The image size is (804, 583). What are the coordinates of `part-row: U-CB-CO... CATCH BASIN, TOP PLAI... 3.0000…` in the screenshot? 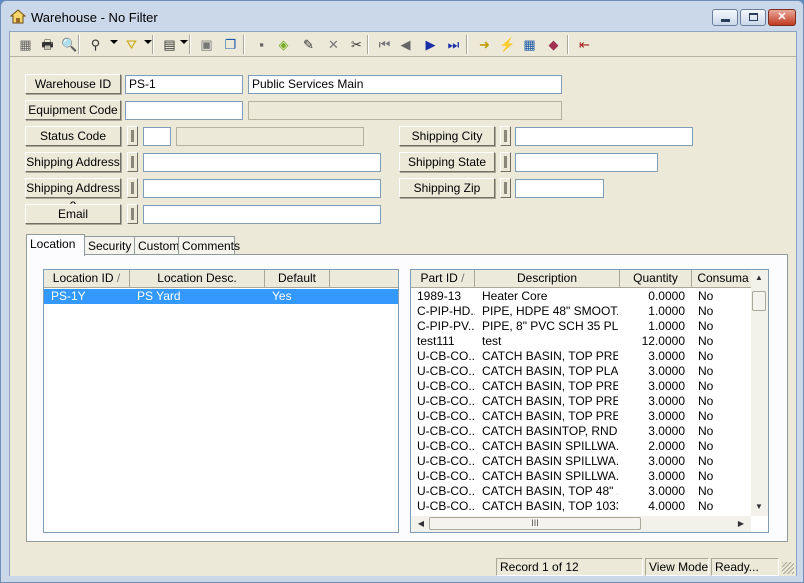 It's located at (581, 371).